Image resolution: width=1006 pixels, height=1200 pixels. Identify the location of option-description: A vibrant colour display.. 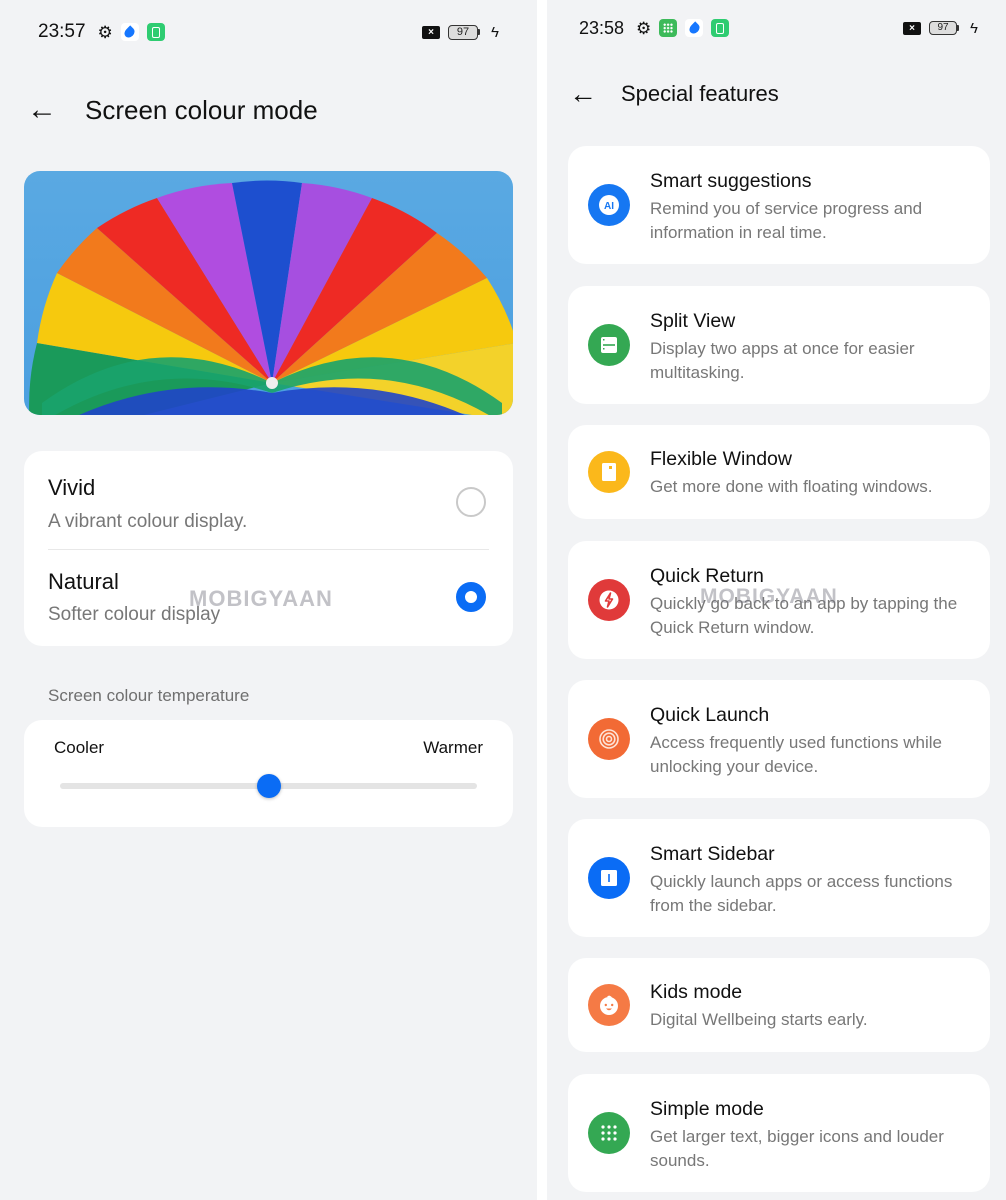
(148, 521).